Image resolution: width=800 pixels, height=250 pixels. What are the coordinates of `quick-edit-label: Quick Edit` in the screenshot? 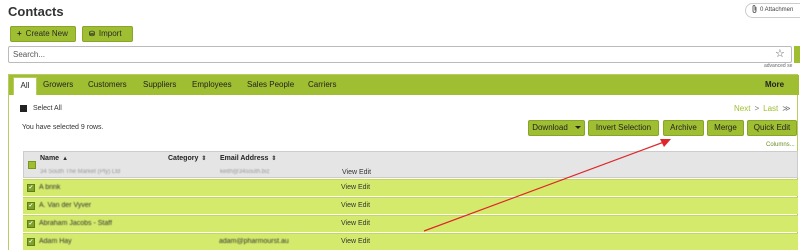 It's located at (772, 127).